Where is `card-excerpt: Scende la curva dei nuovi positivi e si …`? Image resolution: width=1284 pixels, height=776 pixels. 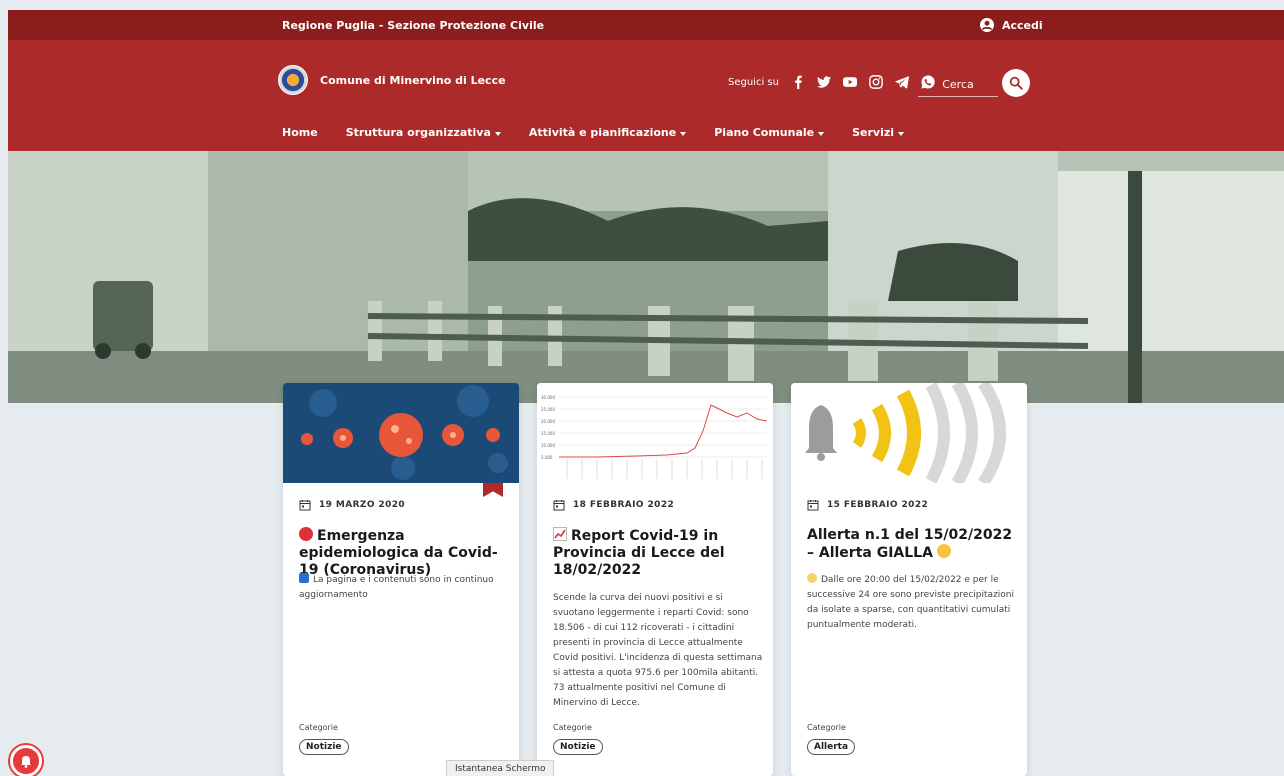 card-excerpt: Scende la curva dei nuovi positivi e si … is located at coordinates (658, 651).